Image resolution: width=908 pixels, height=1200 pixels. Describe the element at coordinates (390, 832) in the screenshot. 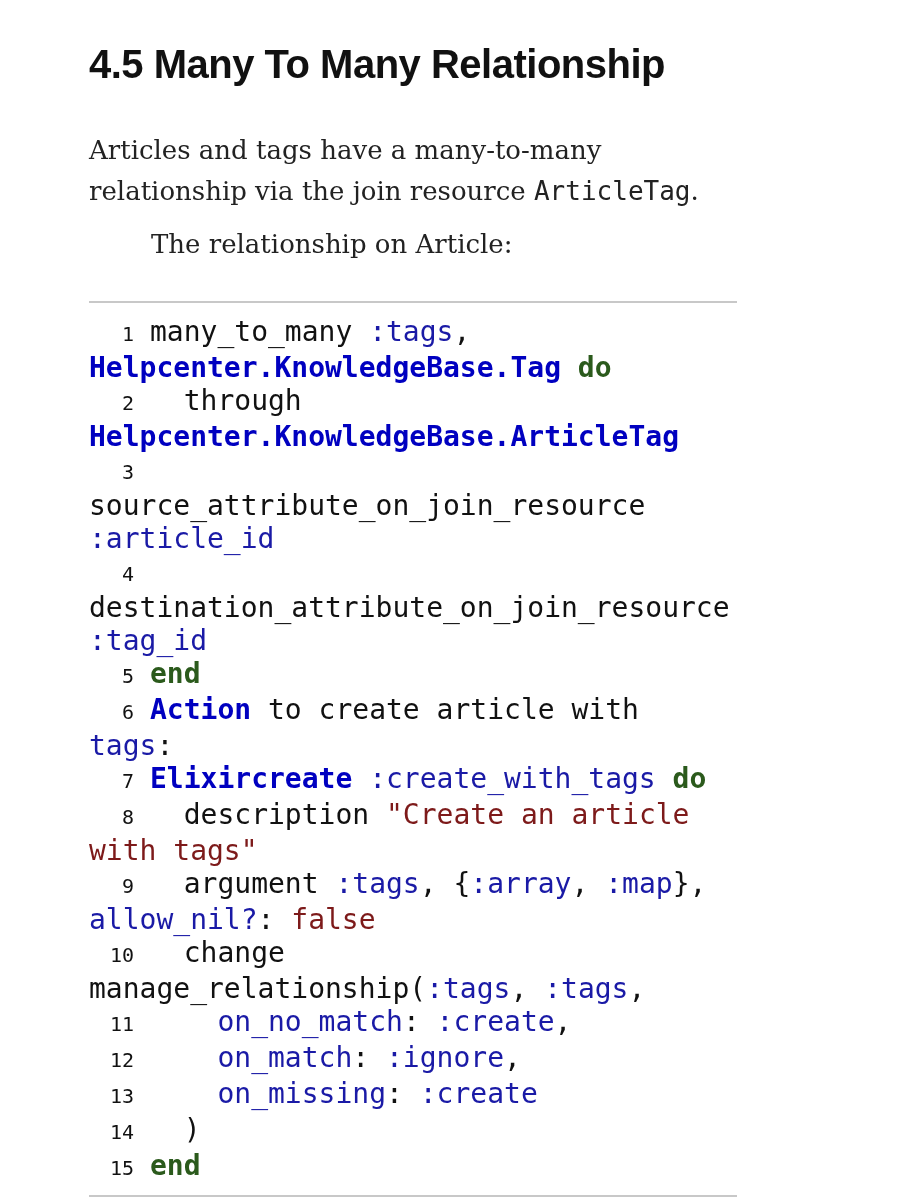

I see `code-line: 8 description "Create an article with tags"` at that location.